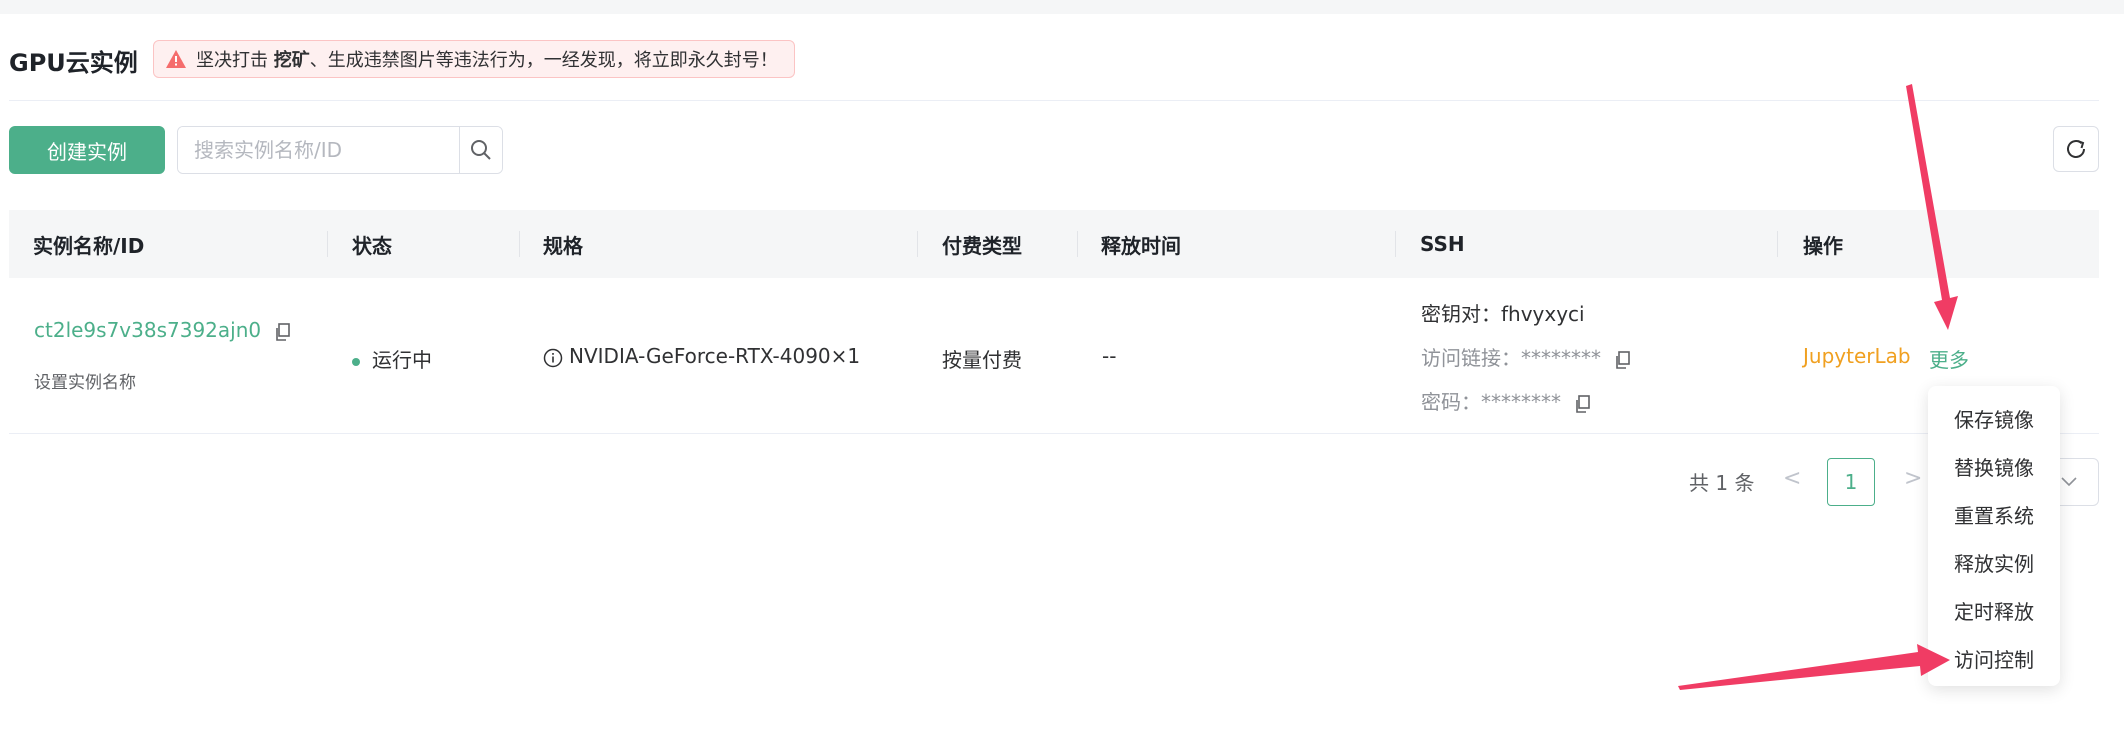  I want to click on search-input, so click(318, 150).